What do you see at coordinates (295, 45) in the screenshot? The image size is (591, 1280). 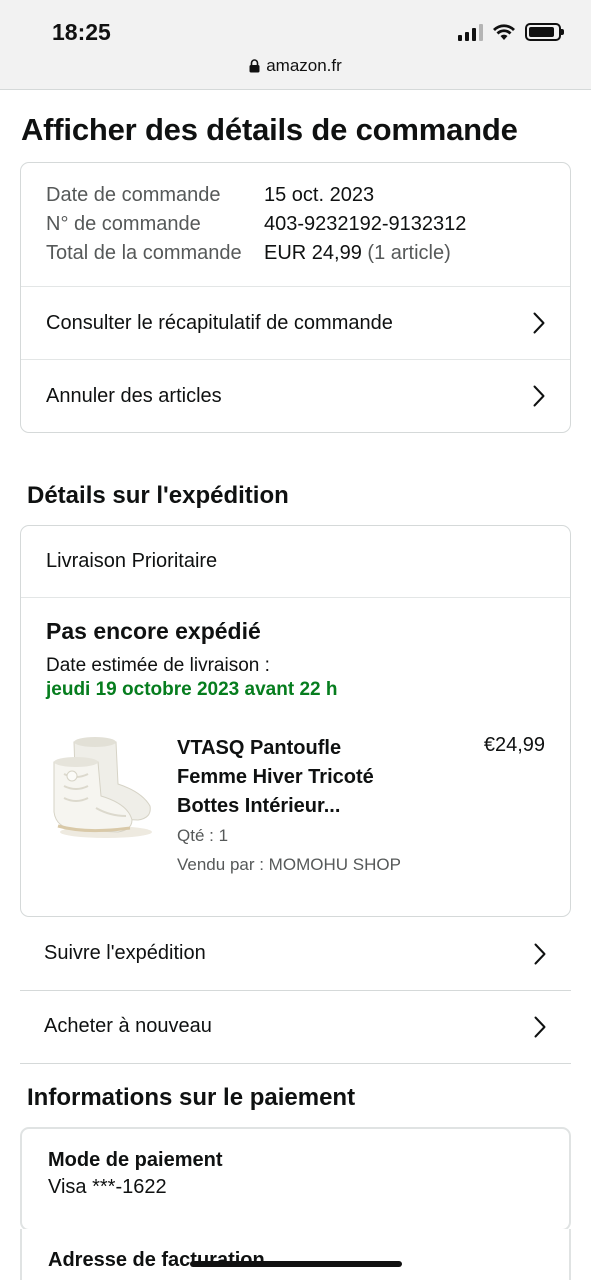 I see `browser-status-bar: 18:25 amazon.fr` at bounding box center [295, 45].